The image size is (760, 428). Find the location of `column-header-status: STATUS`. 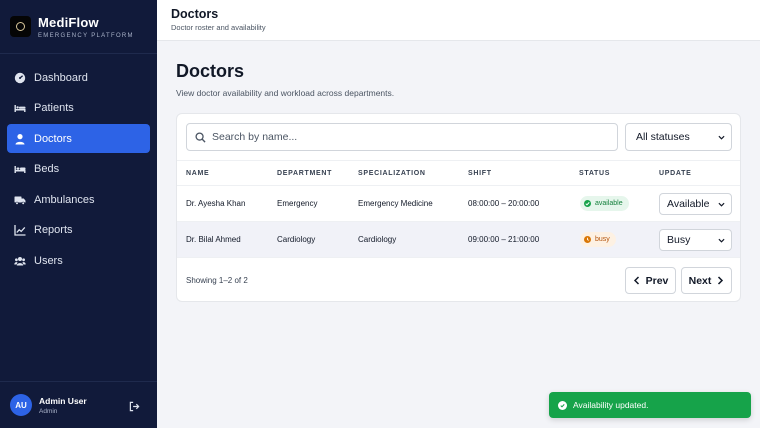

column-header-status: STATUS is located at coordinates (595, 173).